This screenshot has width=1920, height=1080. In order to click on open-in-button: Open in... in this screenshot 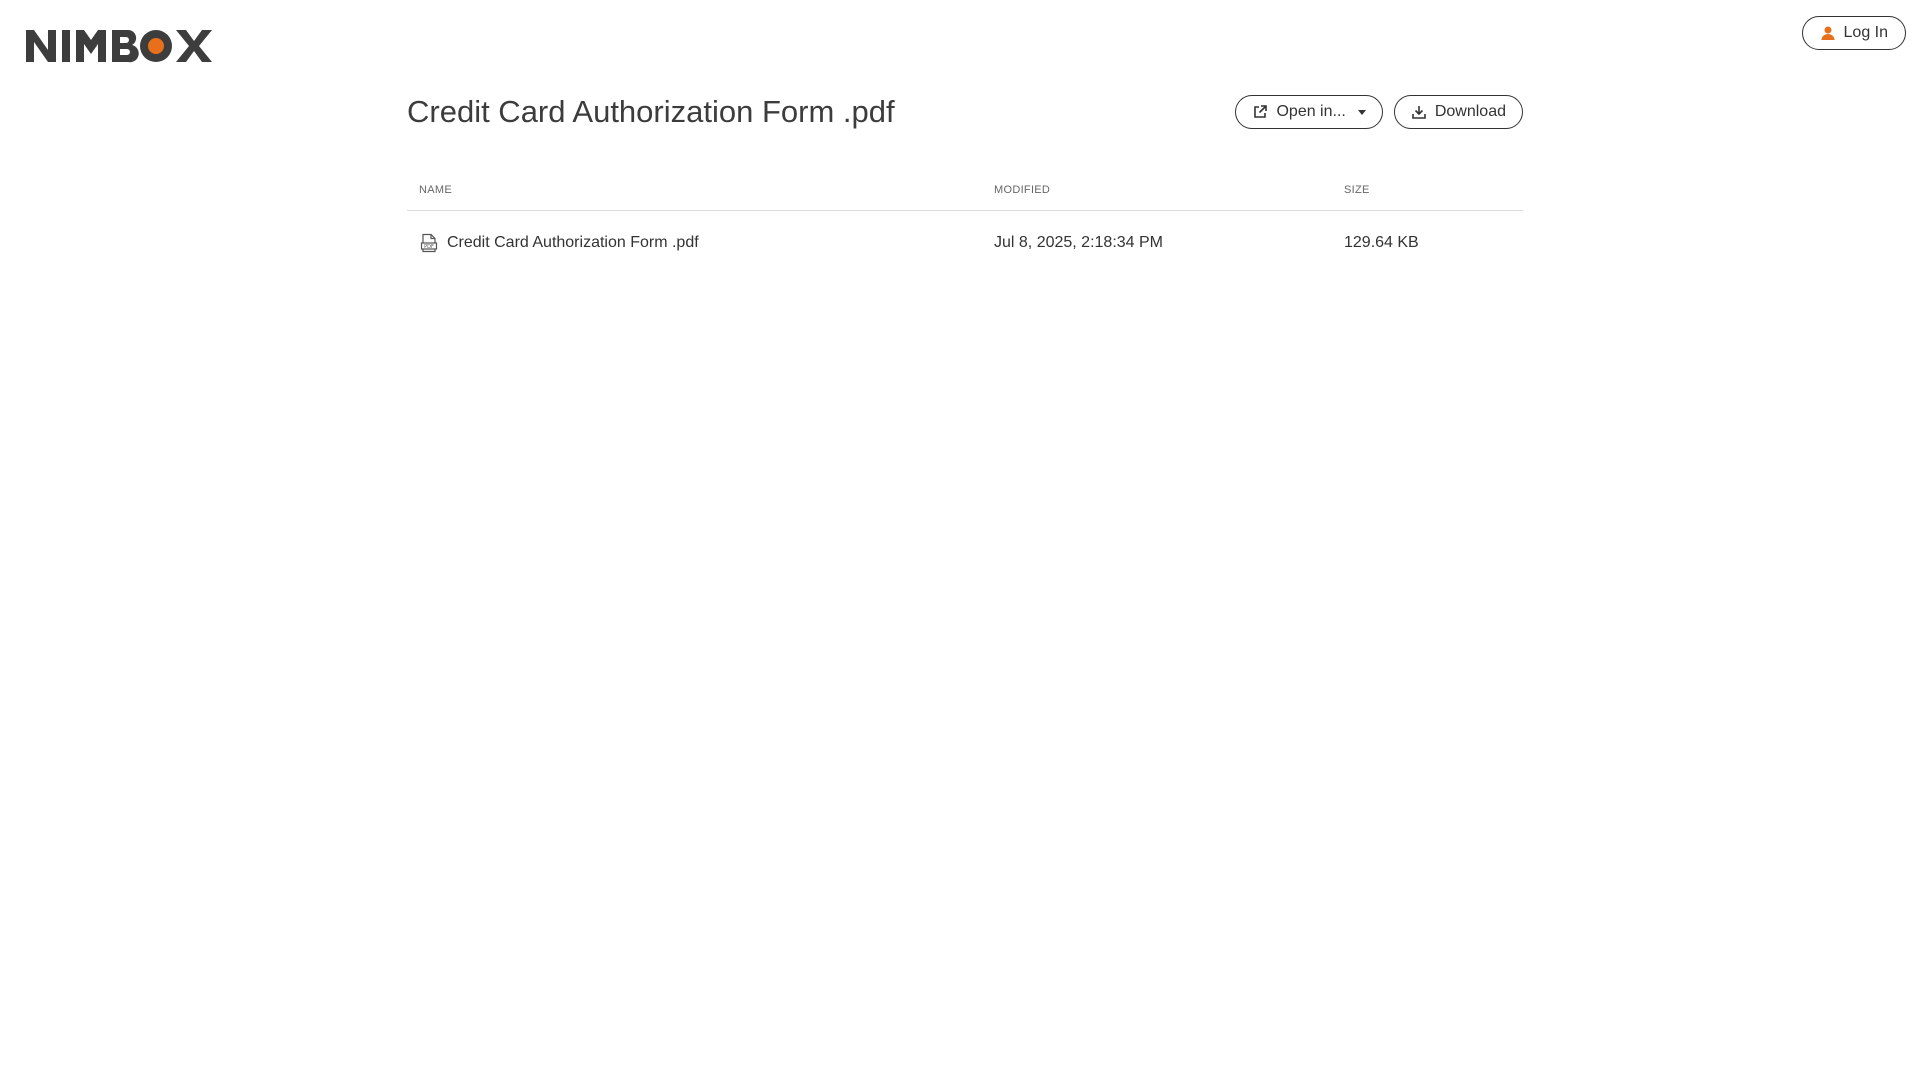, I will do `click(1309, 112)`.